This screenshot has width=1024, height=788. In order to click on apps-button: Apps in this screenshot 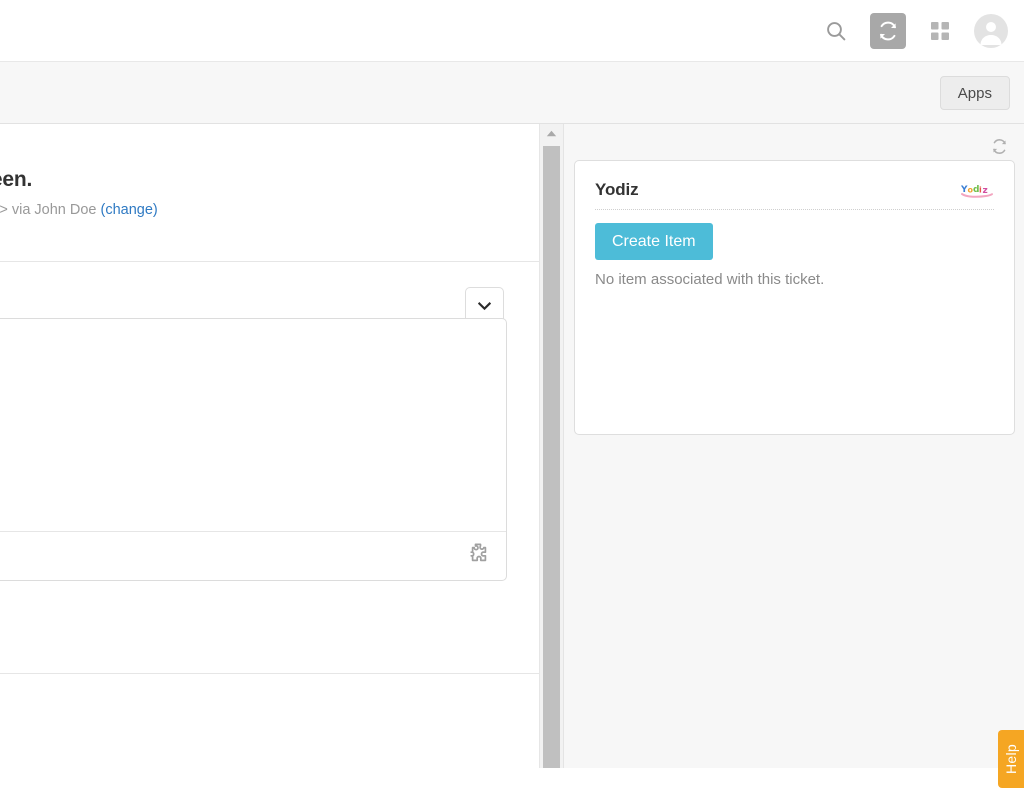, I will do `click(974, 93)`.